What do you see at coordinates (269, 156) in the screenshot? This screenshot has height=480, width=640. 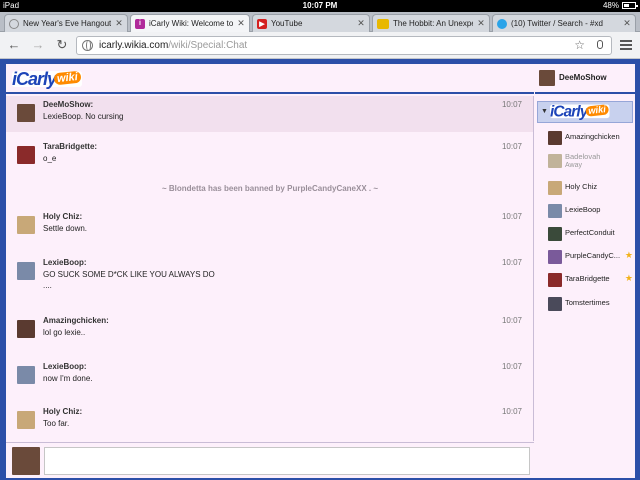 I see `message-item: TaraBridgette: o_e 10:07` at bounding box center [269, 156].